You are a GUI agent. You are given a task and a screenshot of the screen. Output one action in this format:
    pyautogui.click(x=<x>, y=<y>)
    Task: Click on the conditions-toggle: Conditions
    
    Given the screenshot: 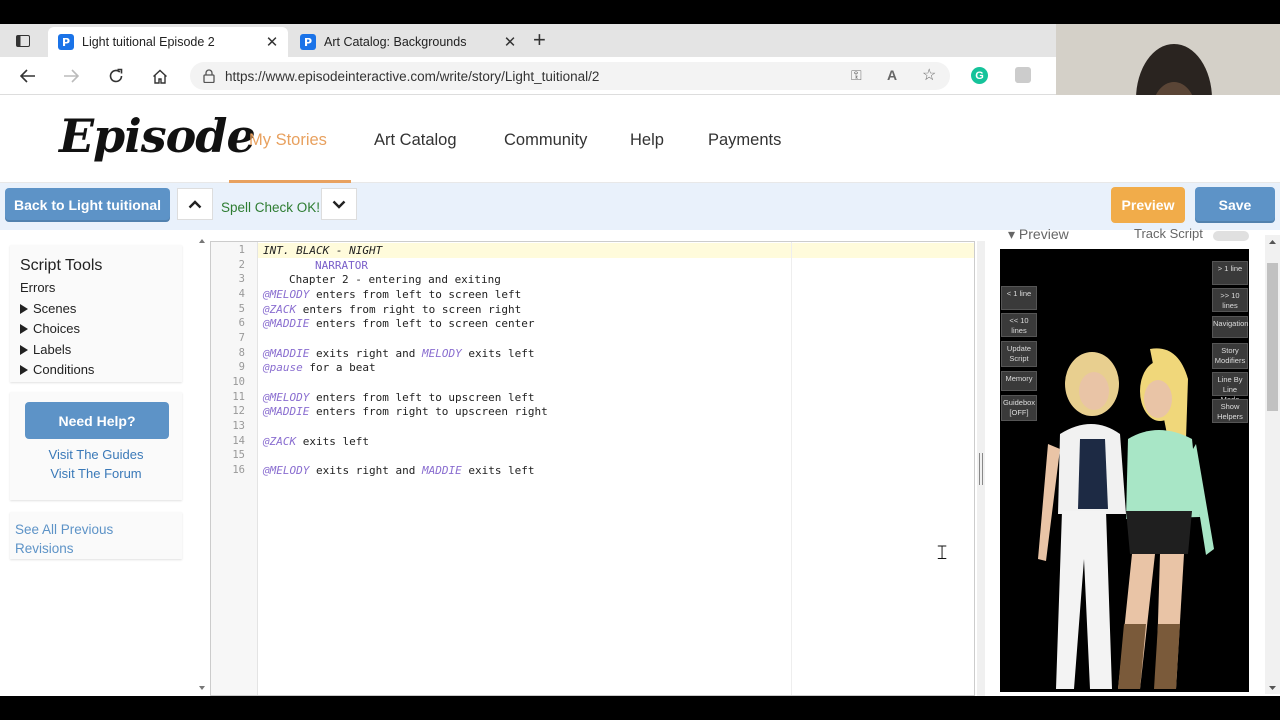 What is the action you would take?
    pyautogui.click(x=57, y=369)
    